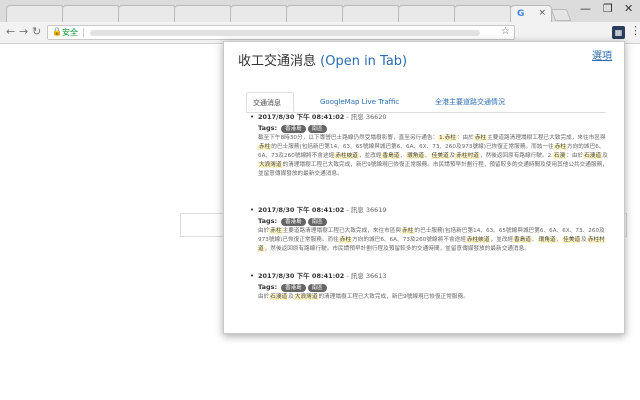 The image size is (640, 400). Describe the element at coordinates (521, 14) in the screenshot. I see `google-icon: G` at that location.